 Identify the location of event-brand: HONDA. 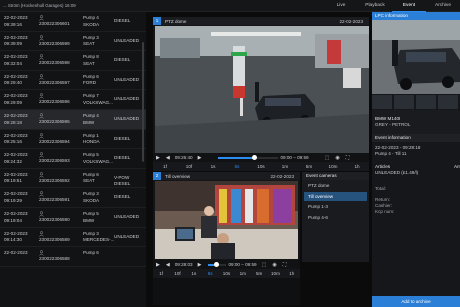
(91, 142).